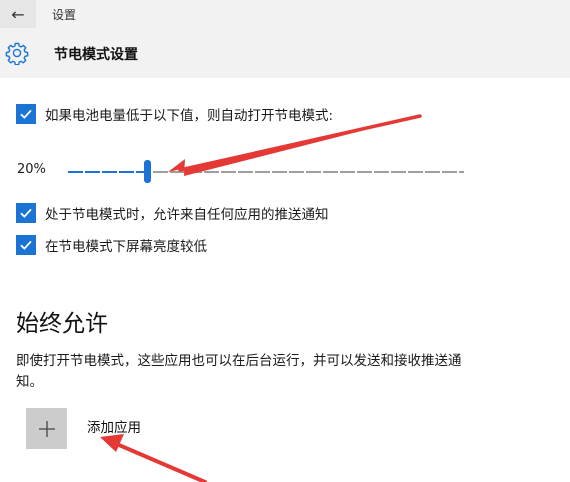  What do you see at coordinates (153, 458) in the screenshot?
I see `annotation-arrow-add-app` at bounding box center [153, 458].